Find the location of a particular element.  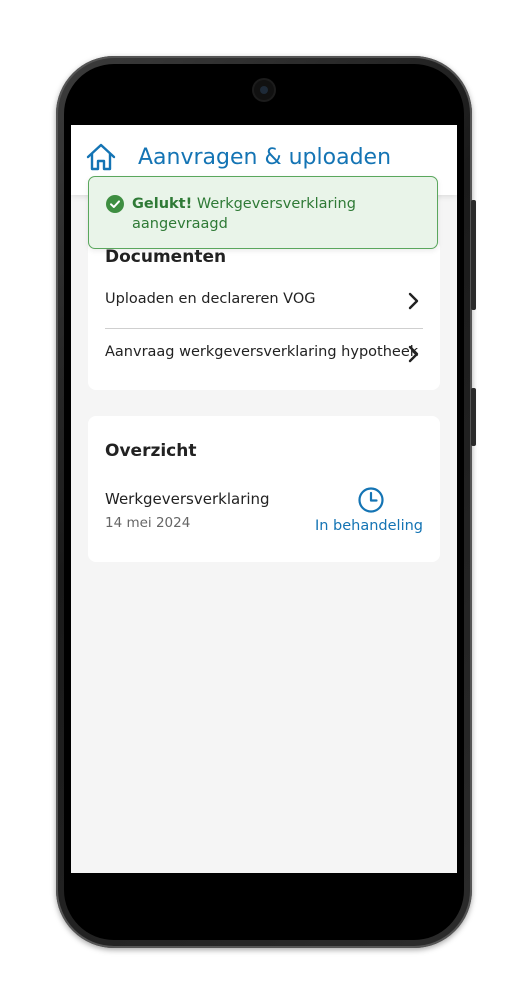

home-button is located at coordinates (101, 157).